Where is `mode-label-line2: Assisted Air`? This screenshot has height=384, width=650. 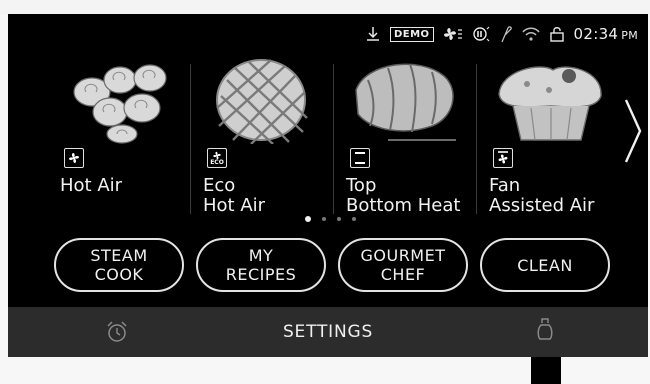
mode-label-line2: Assisted Air is located at coordinates (542, 205).